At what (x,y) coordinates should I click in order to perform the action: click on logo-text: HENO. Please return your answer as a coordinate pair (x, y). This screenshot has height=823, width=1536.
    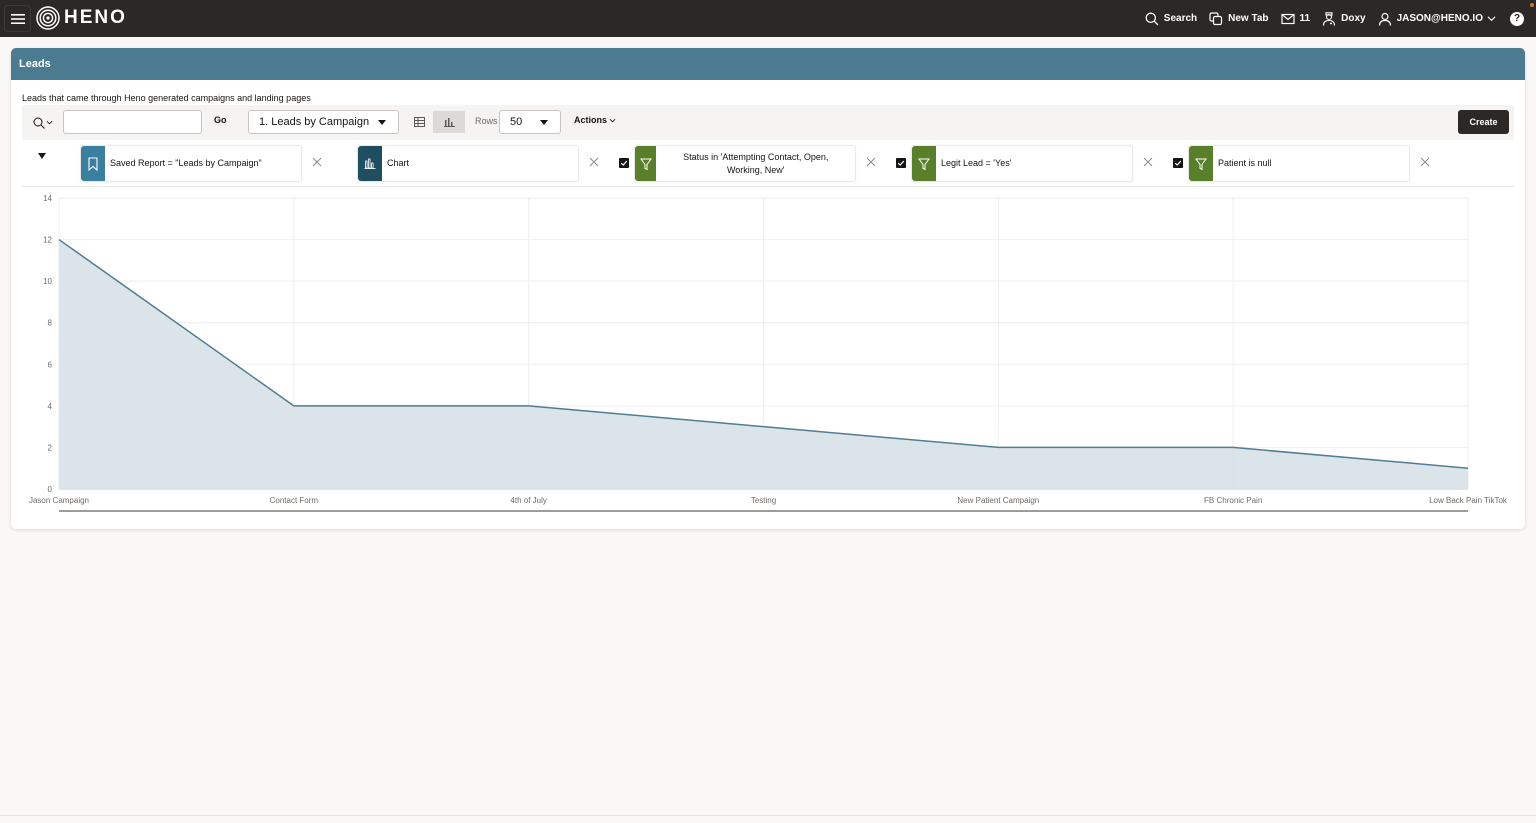
    Looking at the image, I should click on (95, 17).